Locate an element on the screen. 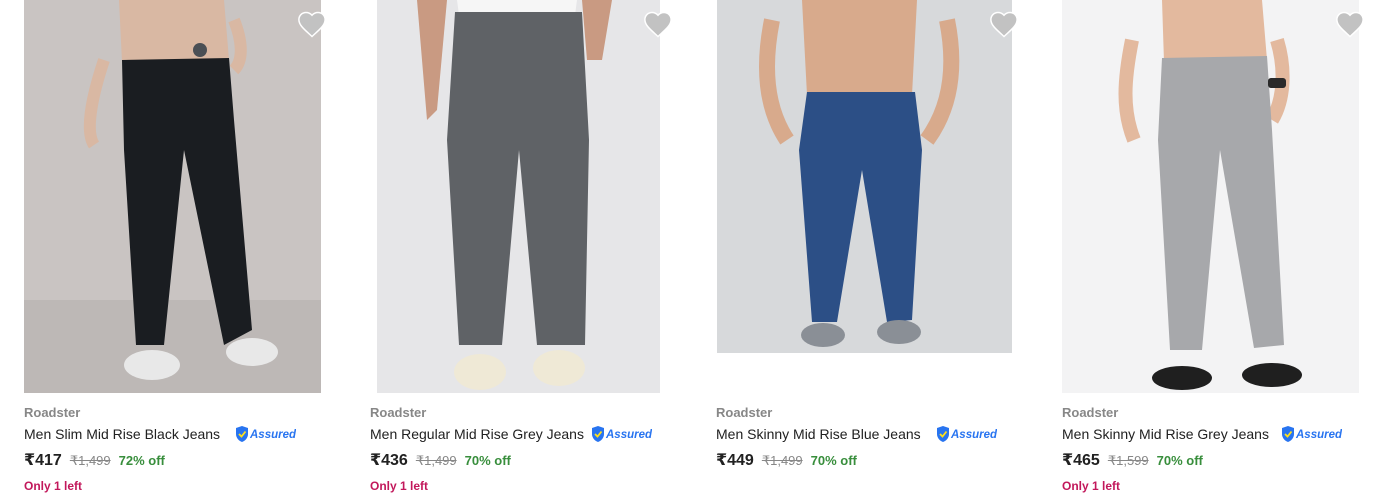 The width and height of the screenshot is (1380, 503). product-title: Men Slim Mid Rise Black Jeans is located at coordinates (122, 434).